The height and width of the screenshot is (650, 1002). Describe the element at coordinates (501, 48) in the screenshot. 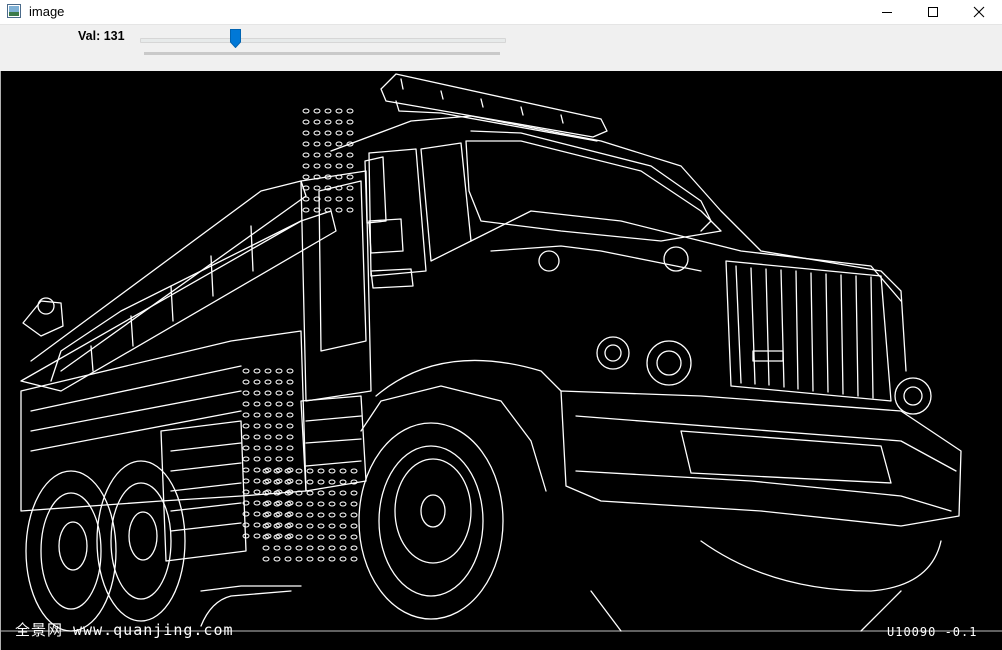

I see `trackbar-panel: Val: 131` at that location.